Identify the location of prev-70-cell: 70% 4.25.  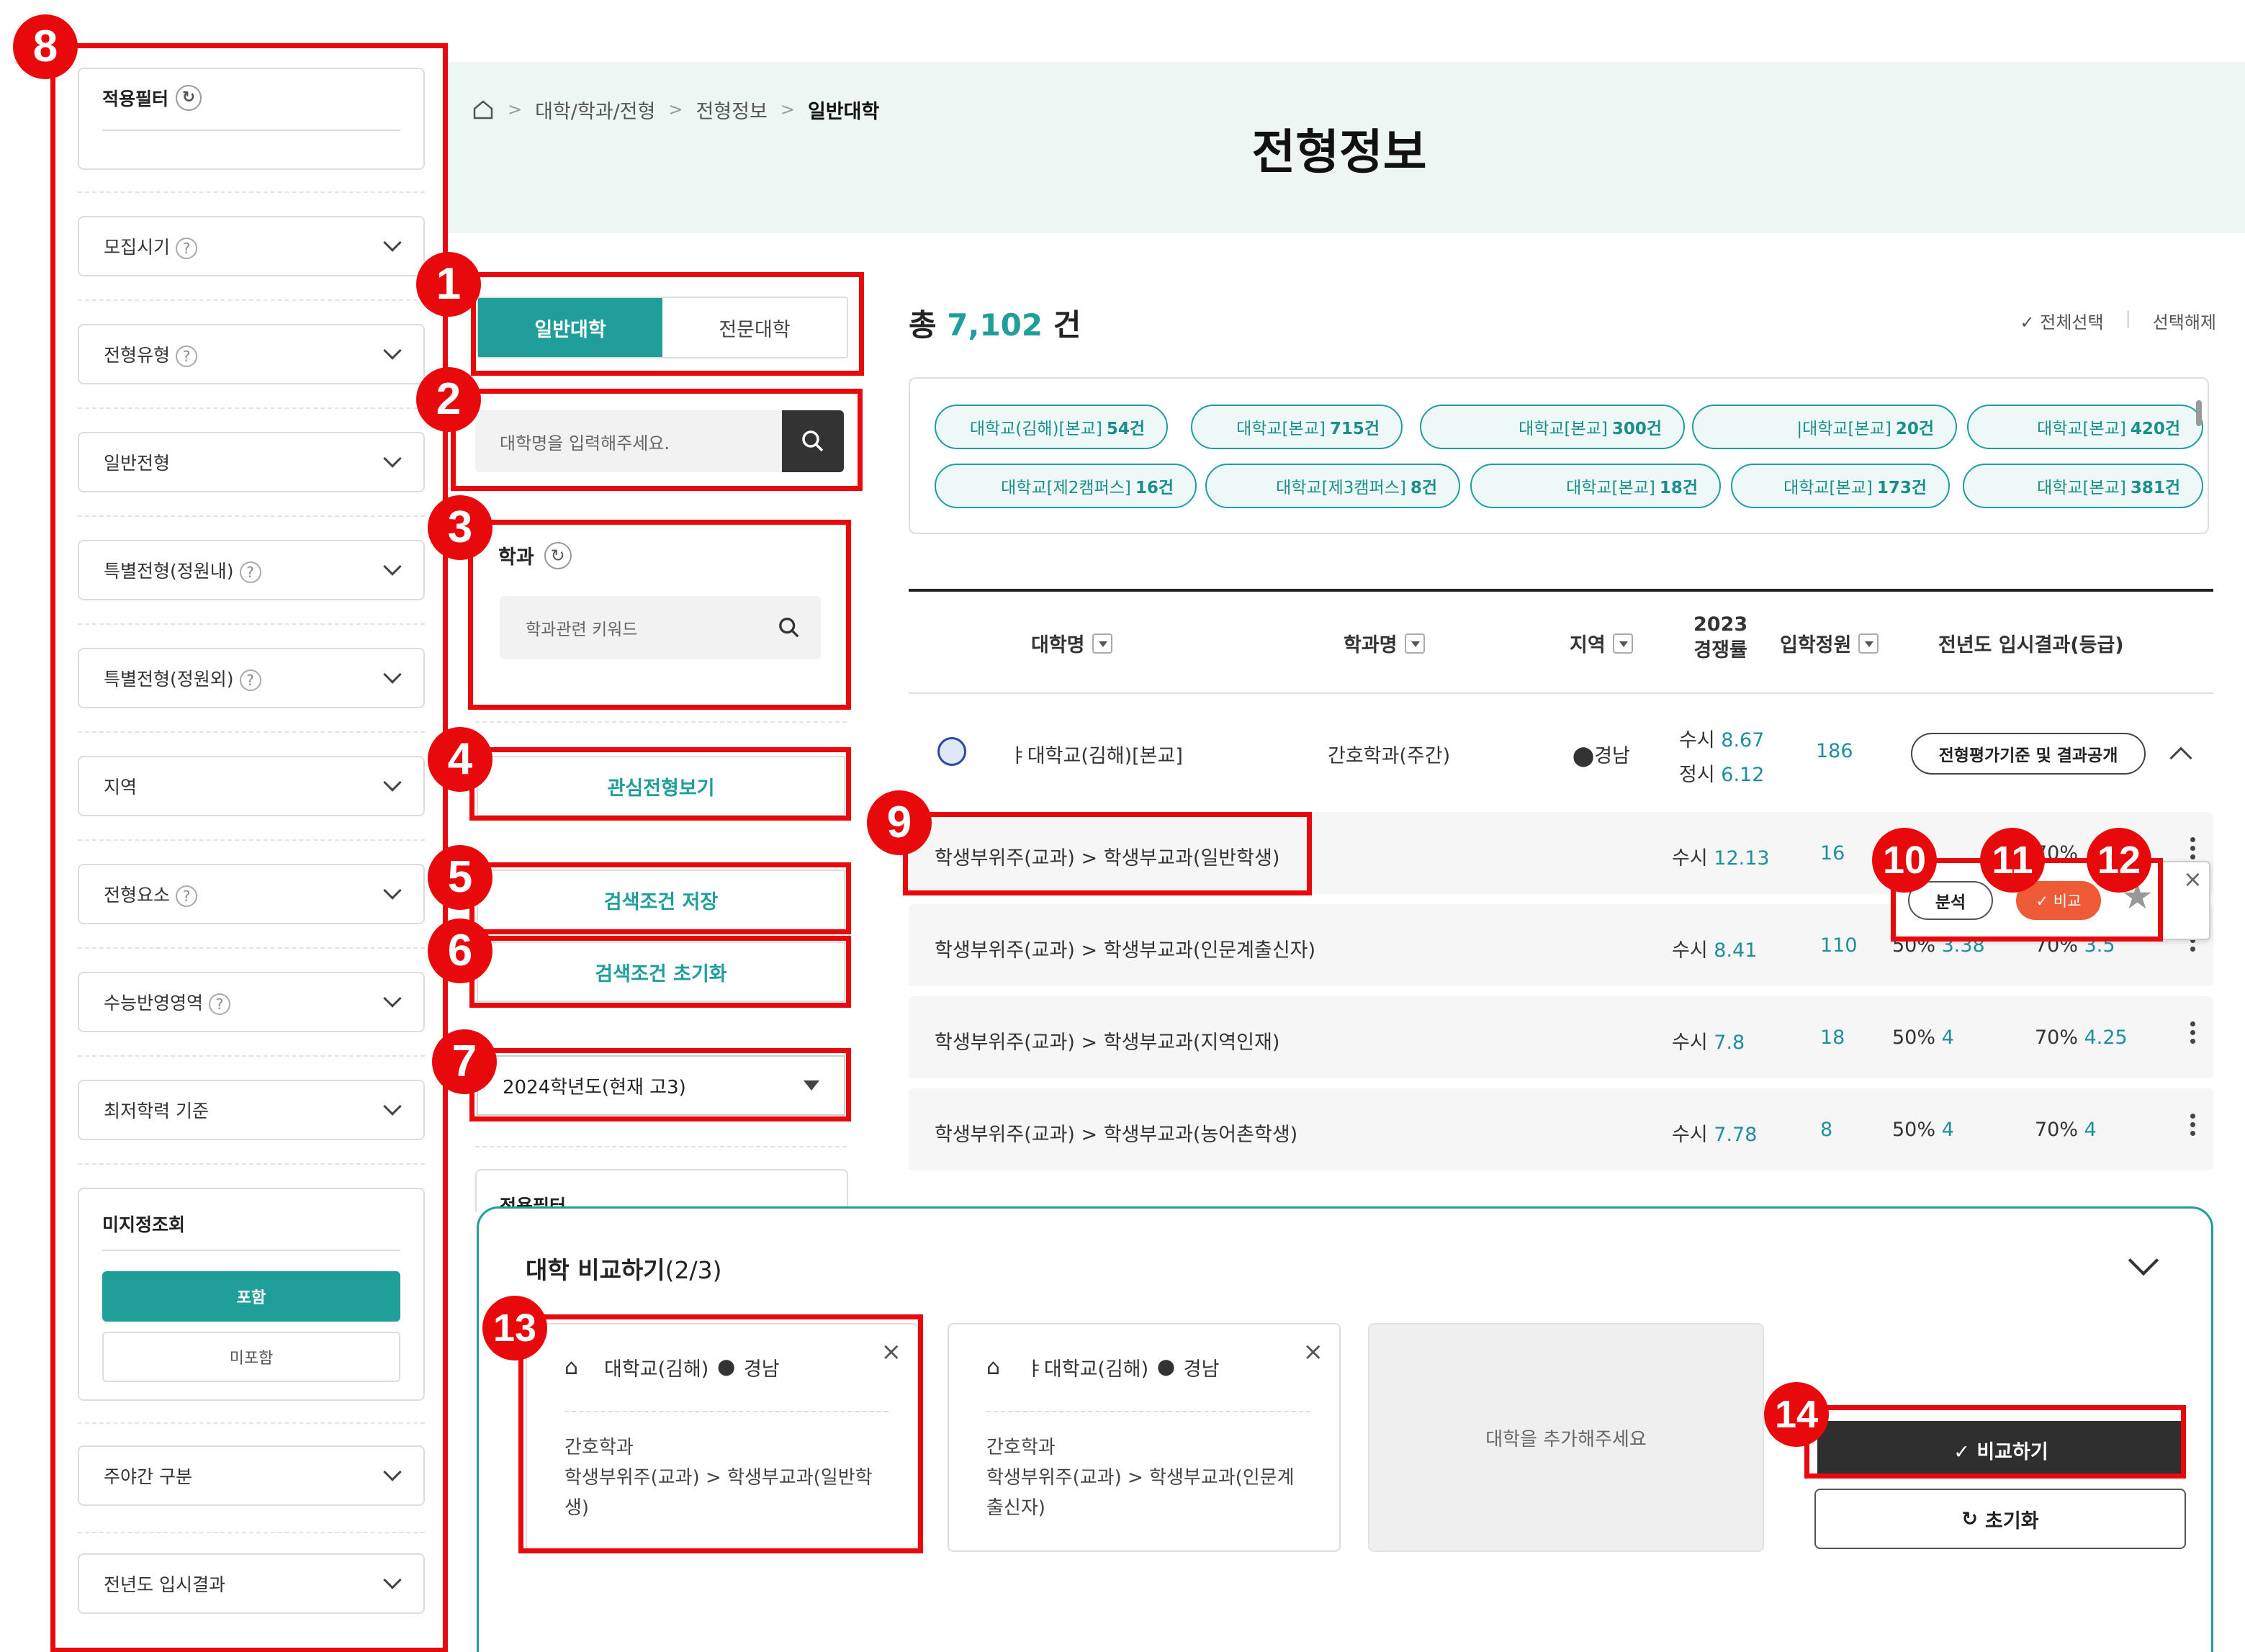
(2082, 1037).